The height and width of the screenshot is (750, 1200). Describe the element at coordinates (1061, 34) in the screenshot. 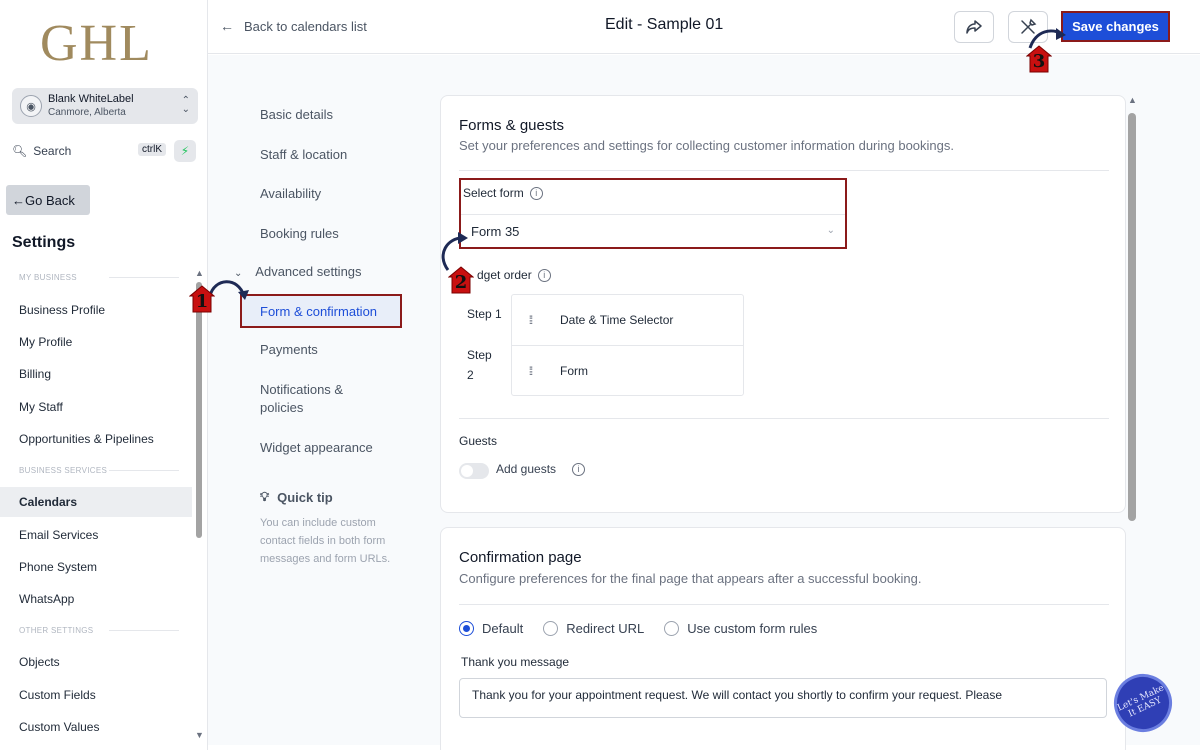

I see `annotation-arrow-3-head` at that location.